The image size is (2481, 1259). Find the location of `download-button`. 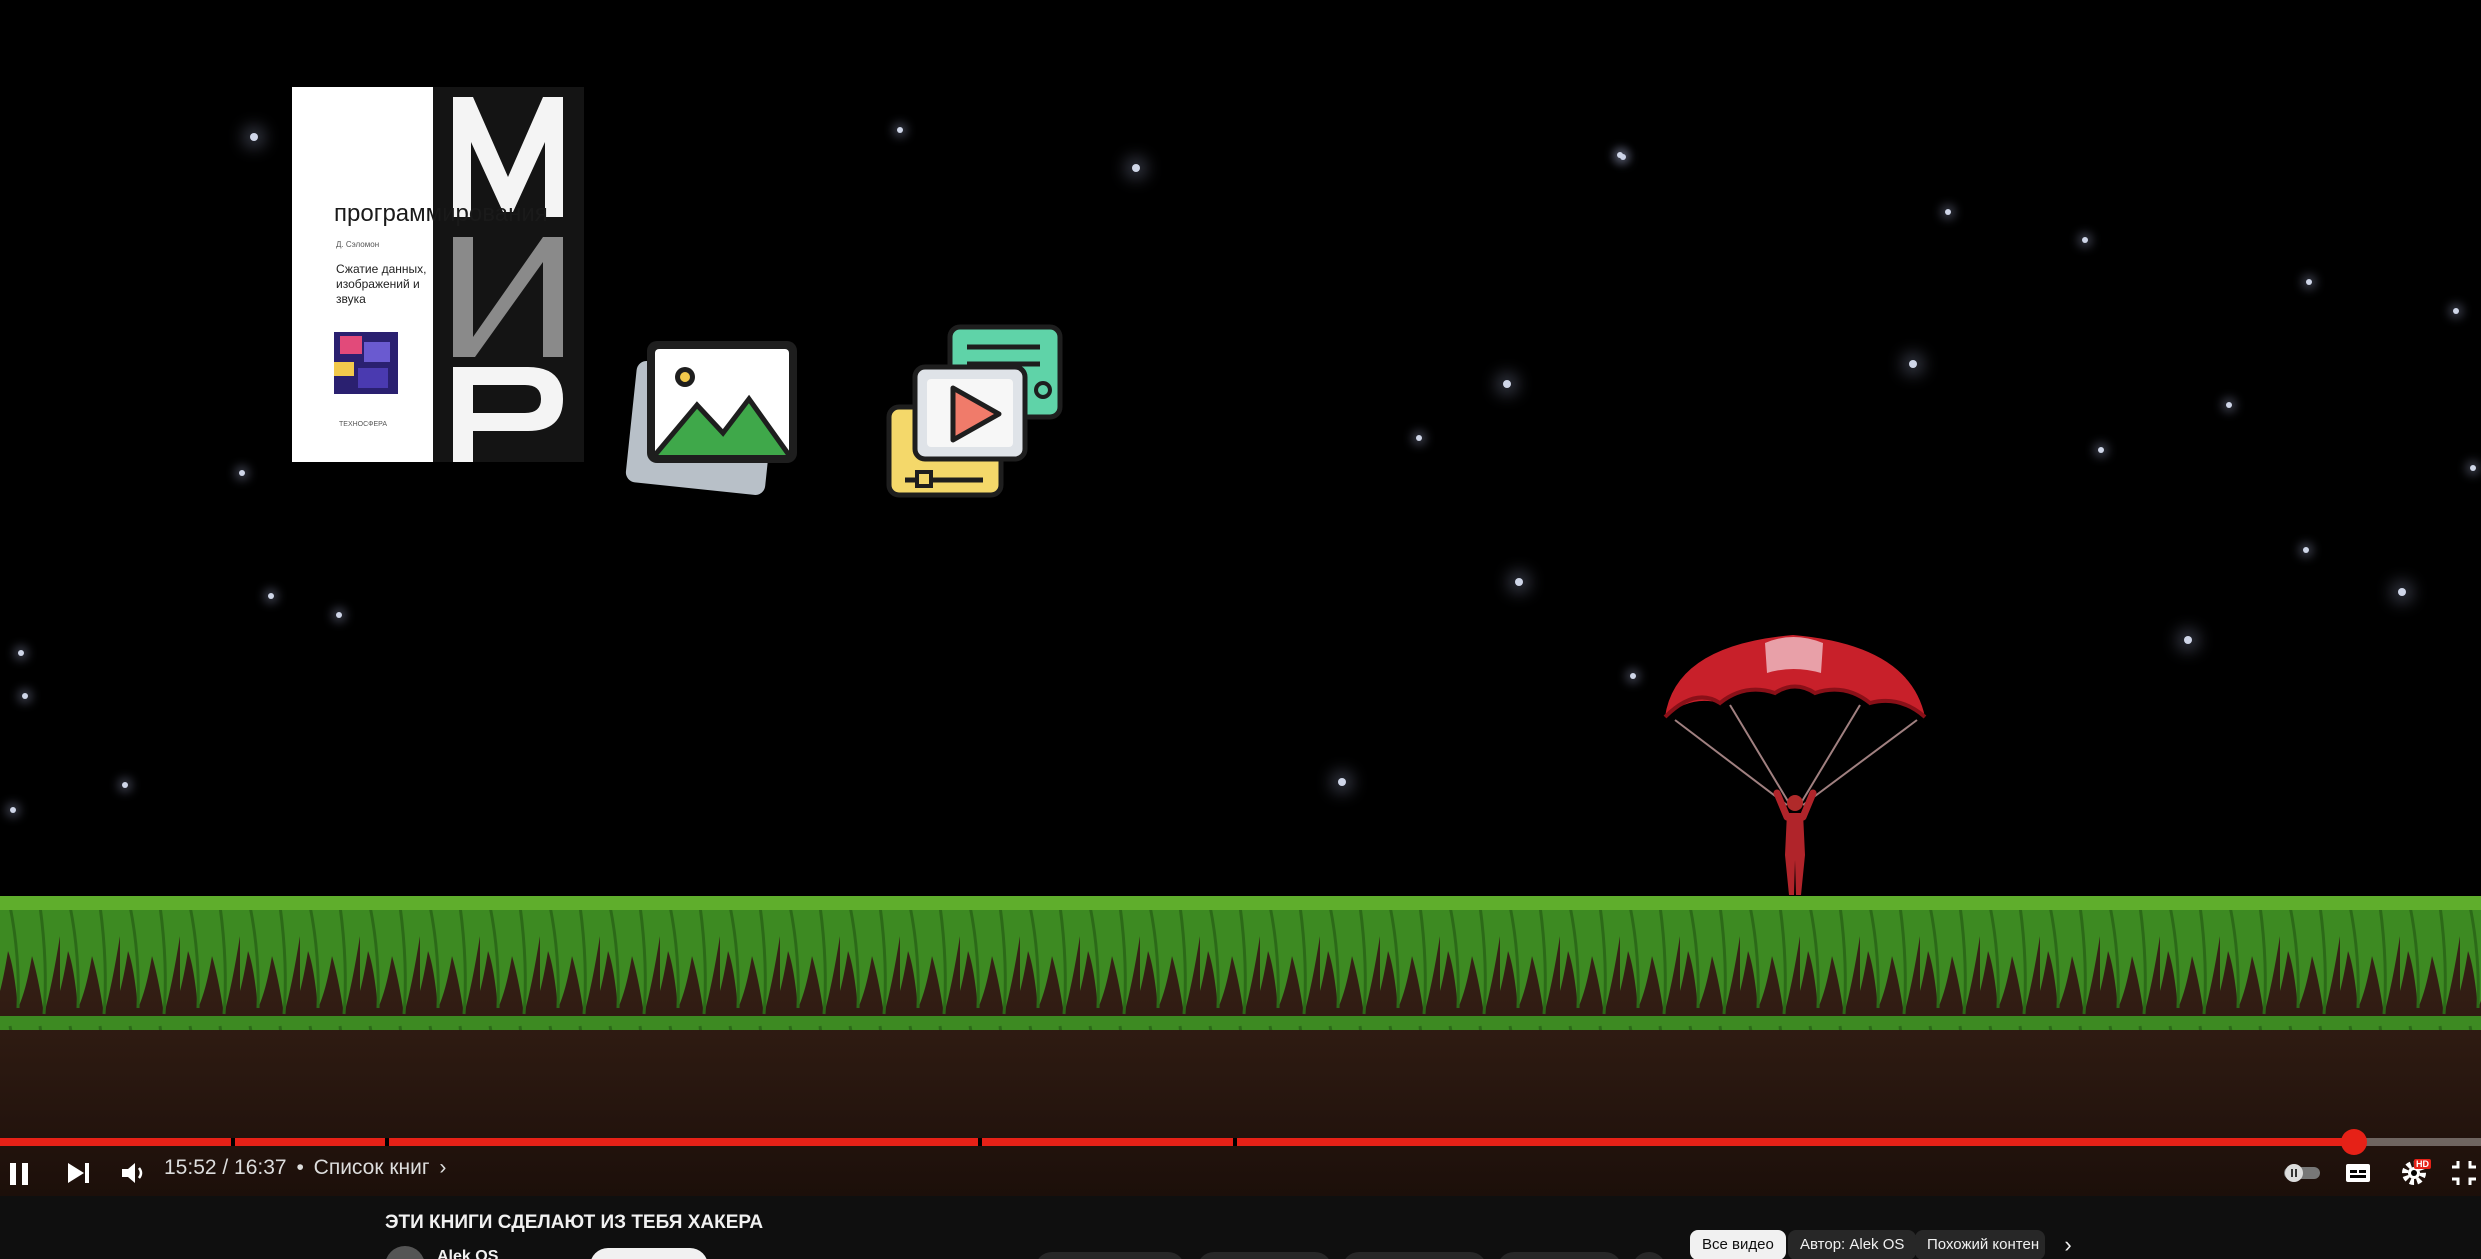

download-button is located at coordinates (1559, 1255).